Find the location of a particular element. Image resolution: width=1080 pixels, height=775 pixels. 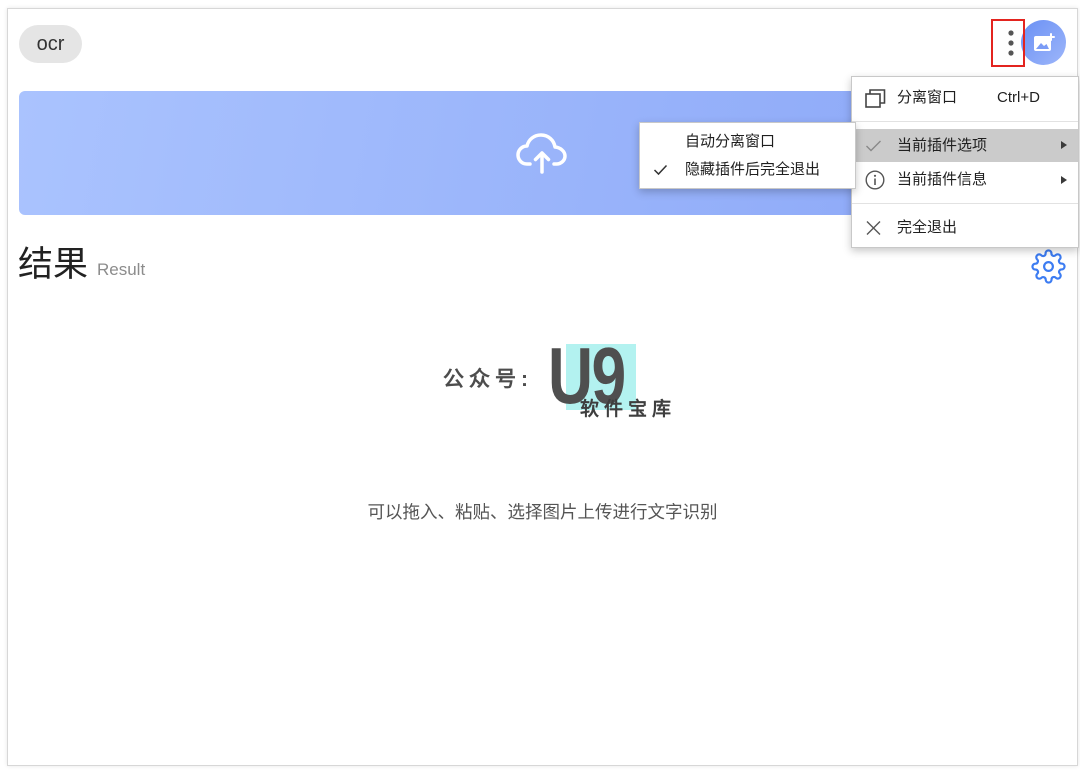

menu-item-detach-window: 分离窗口 Ctrl+D is located at coordinates (965, 98).